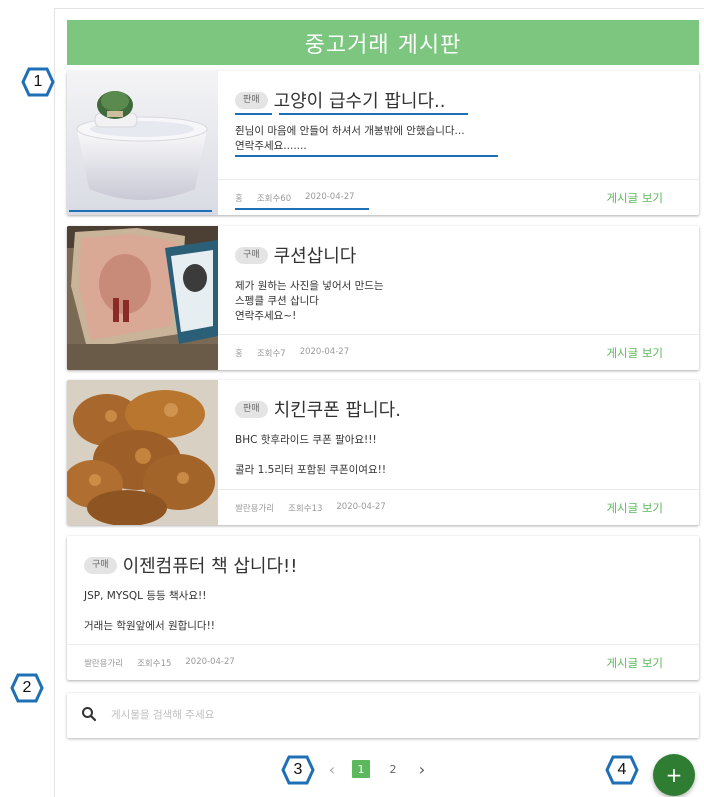 The height and width of the screenshot is (797, 704). What do you see at coordinates (253, 114) in the screenshot?
I see `annotation-underline-tag` at bounding box center [253, 114].